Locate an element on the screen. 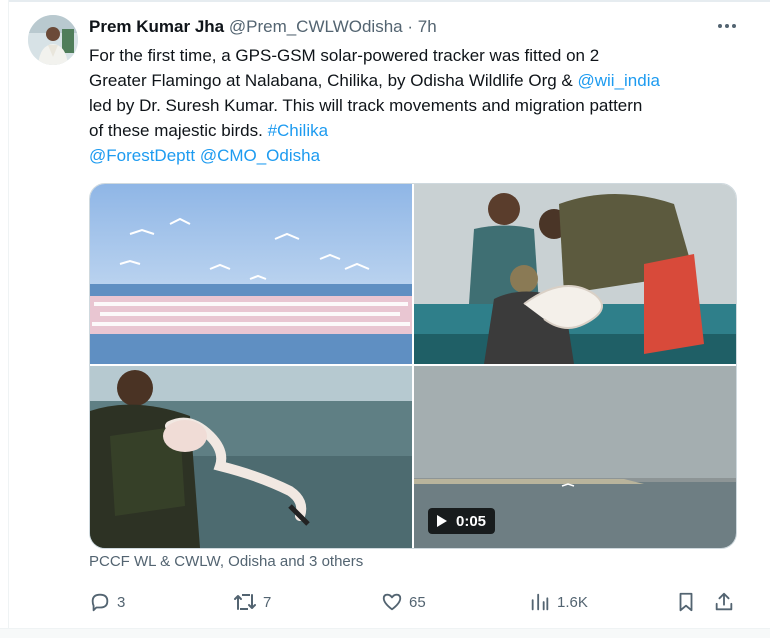  more-icon is located at coordinates (727, 26).